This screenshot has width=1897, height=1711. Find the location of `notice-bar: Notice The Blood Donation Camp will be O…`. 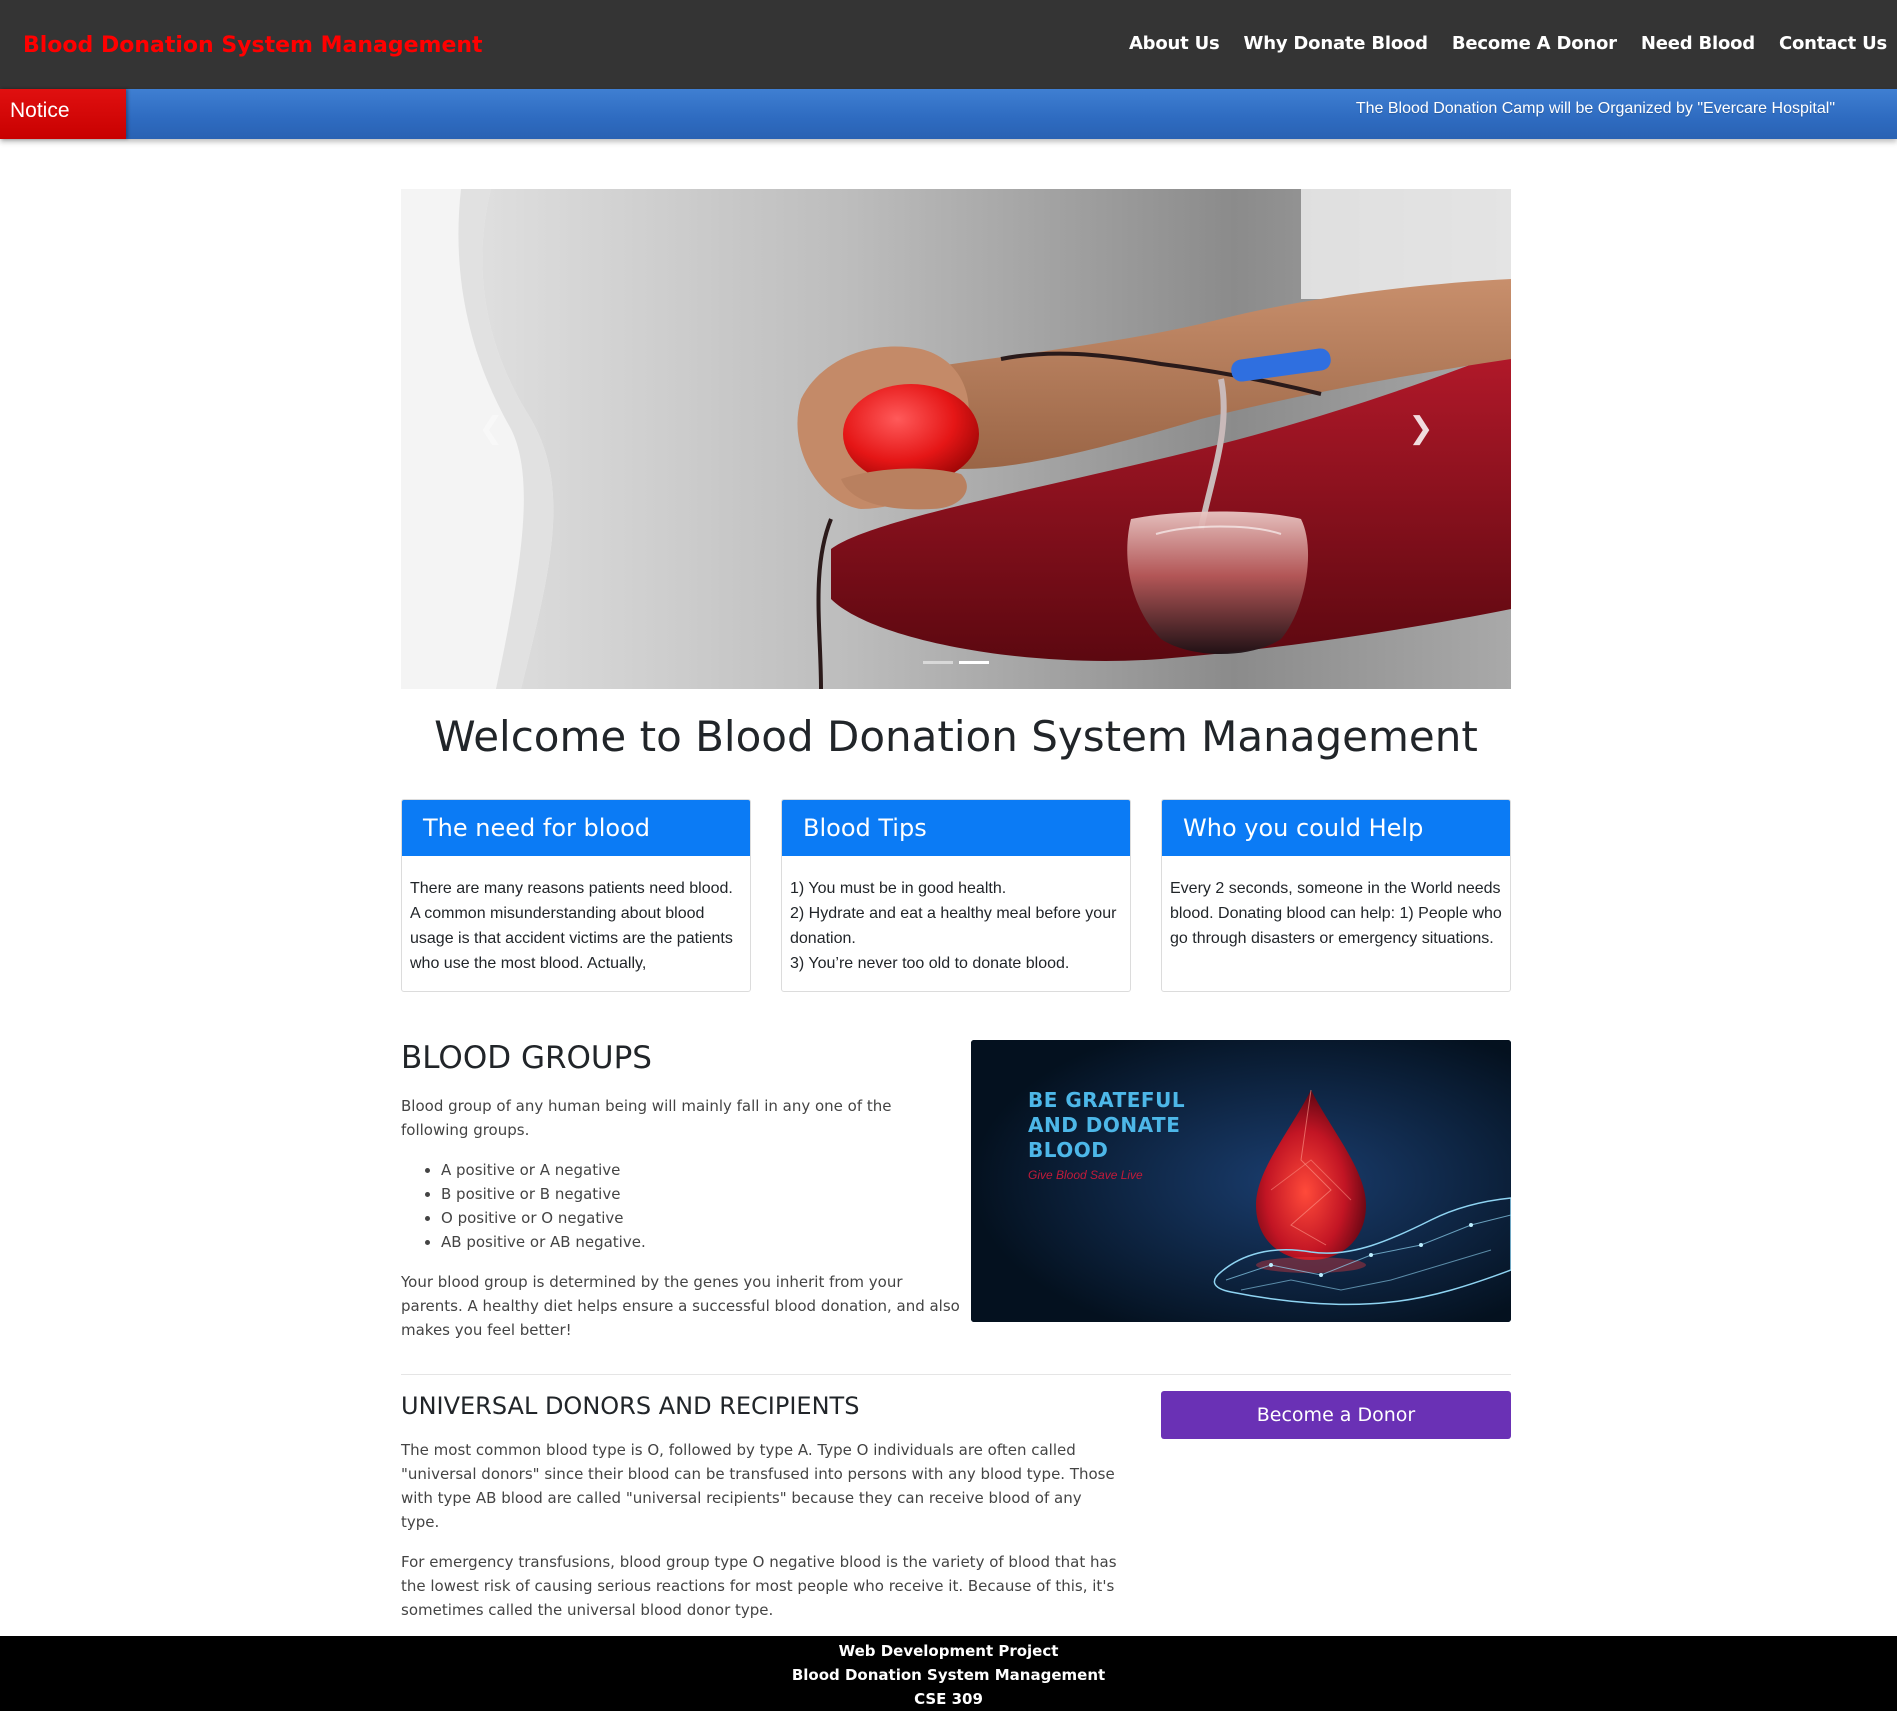

notice-bar: Notice The Blood Donation Camp will be O… is located at coordinates (948, 114).